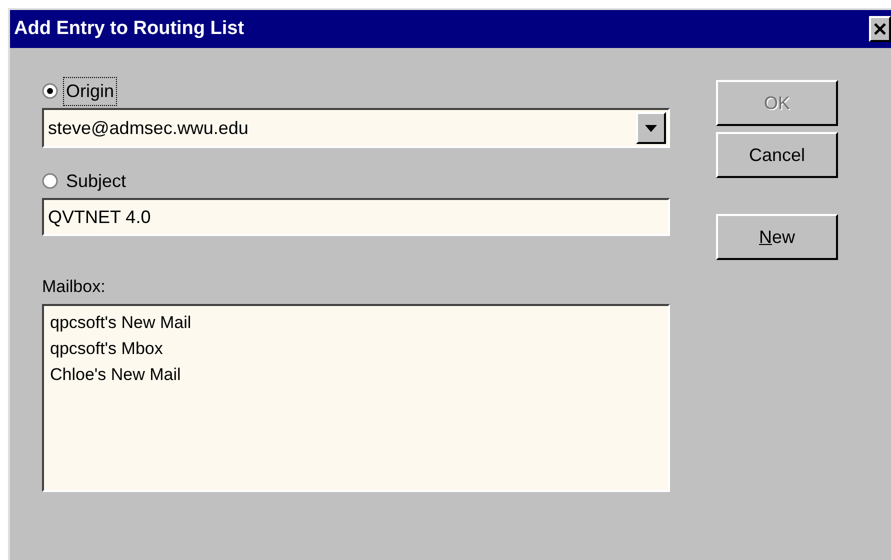  I want to click on dropdown-button, so click(651, 128).